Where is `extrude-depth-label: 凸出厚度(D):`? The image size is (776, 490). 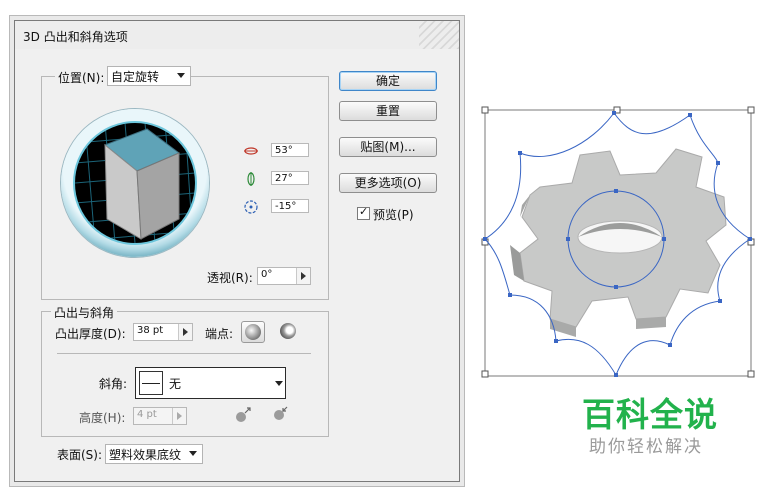 extrude-depth-label: 凸出厚度(D): is located at coordinates (90, 334).